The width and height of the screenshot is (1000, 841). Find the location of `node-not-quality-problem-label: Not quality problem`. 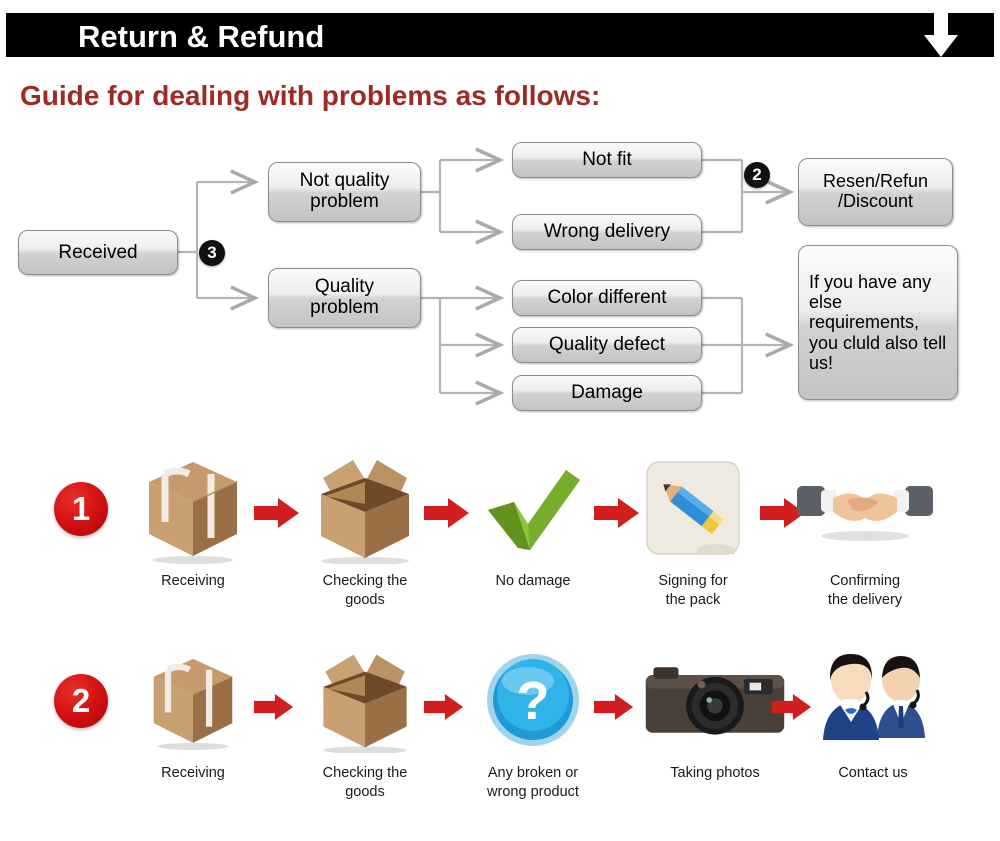

node-not-quality-problem-label: Not quality problem is located at coordinates (344, 191).